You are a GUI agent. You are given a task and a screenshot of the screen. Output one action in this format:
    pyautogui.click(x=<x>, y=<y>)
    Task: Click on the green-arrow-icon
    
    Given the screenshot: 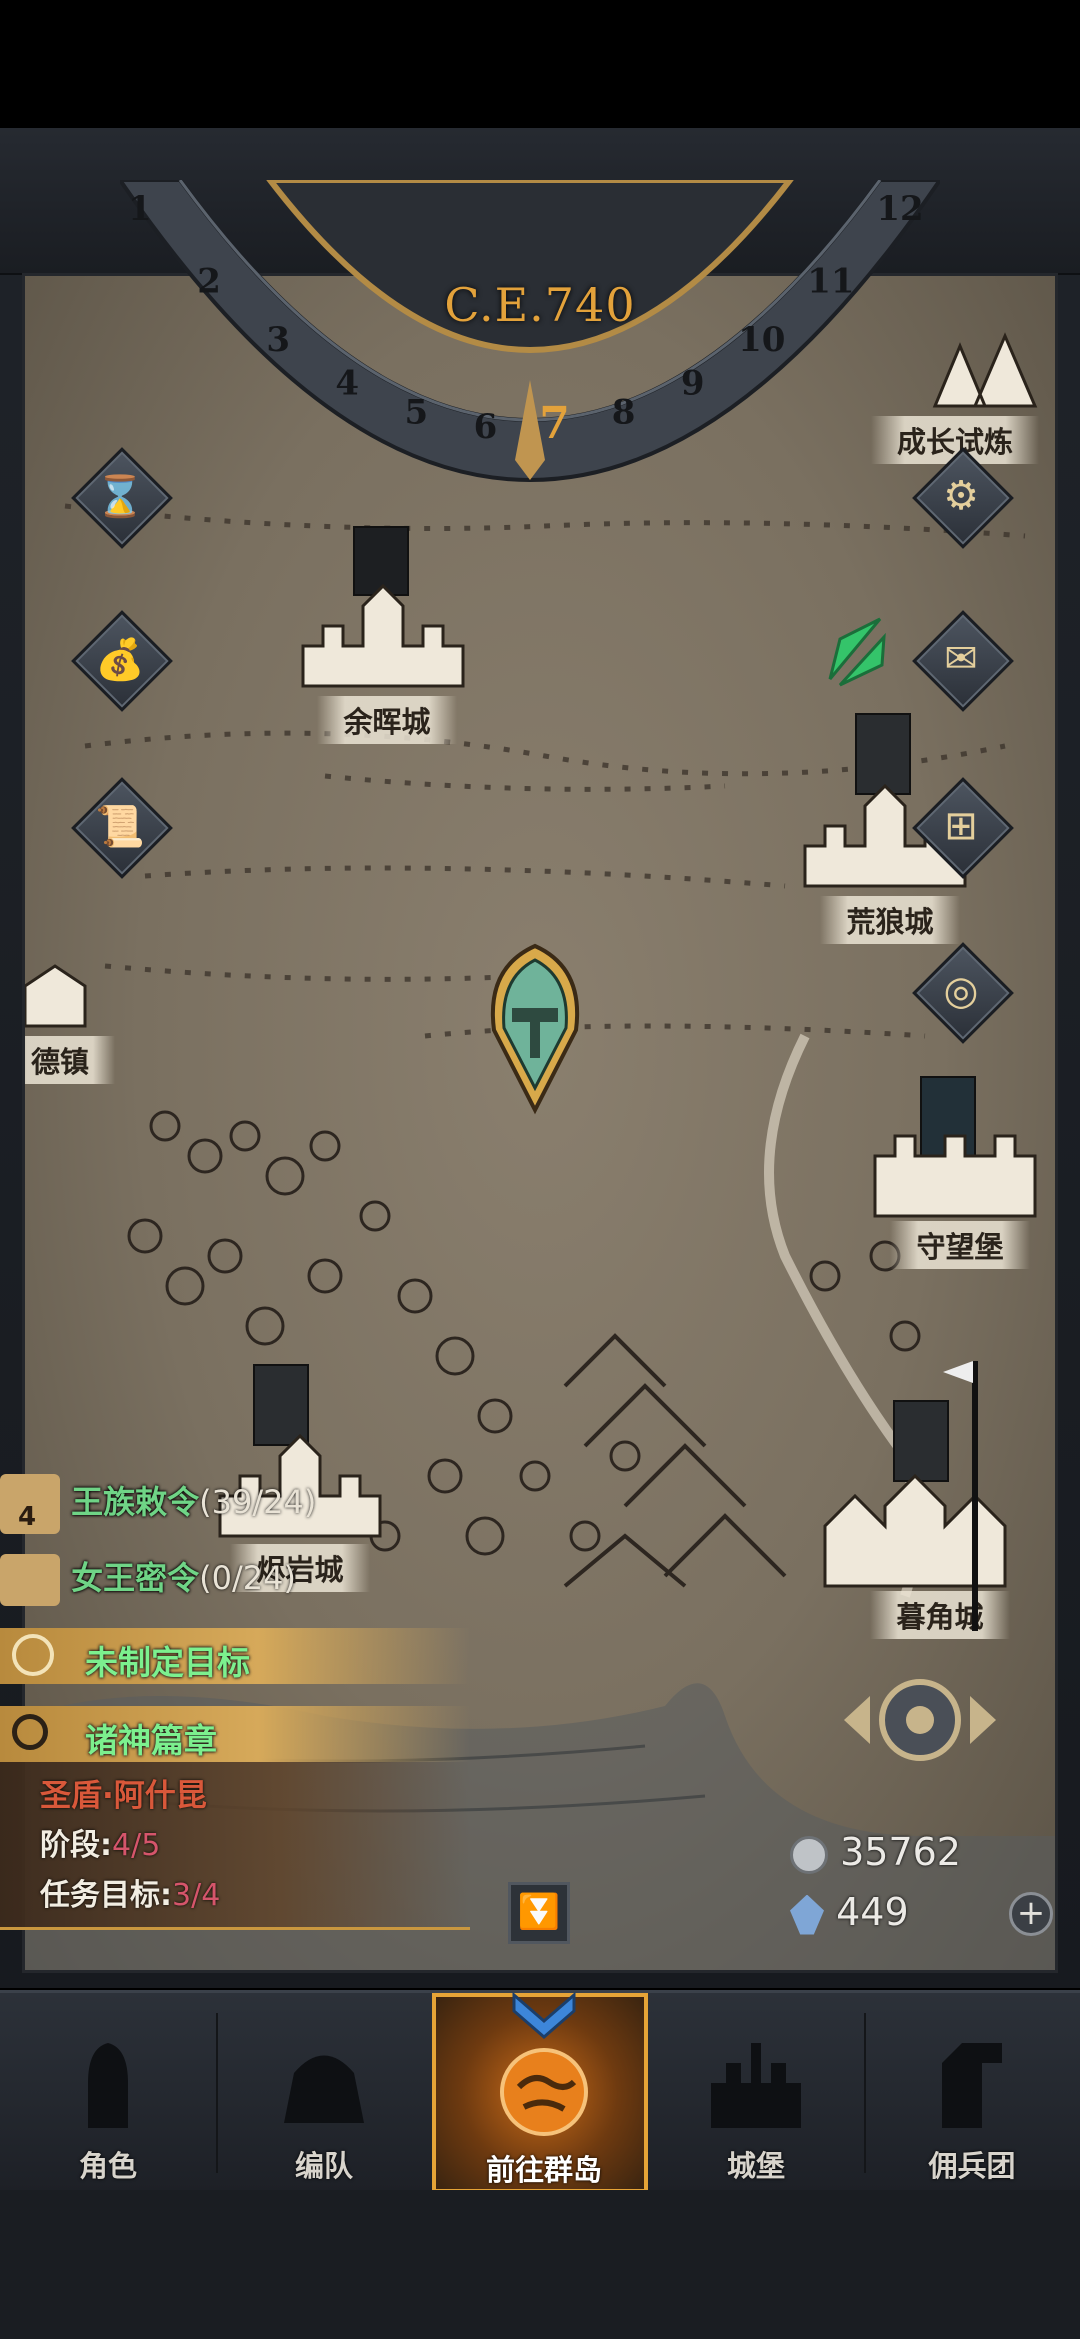 What is the action you would take?
    pyautogui.click(x=857, y=652)
    